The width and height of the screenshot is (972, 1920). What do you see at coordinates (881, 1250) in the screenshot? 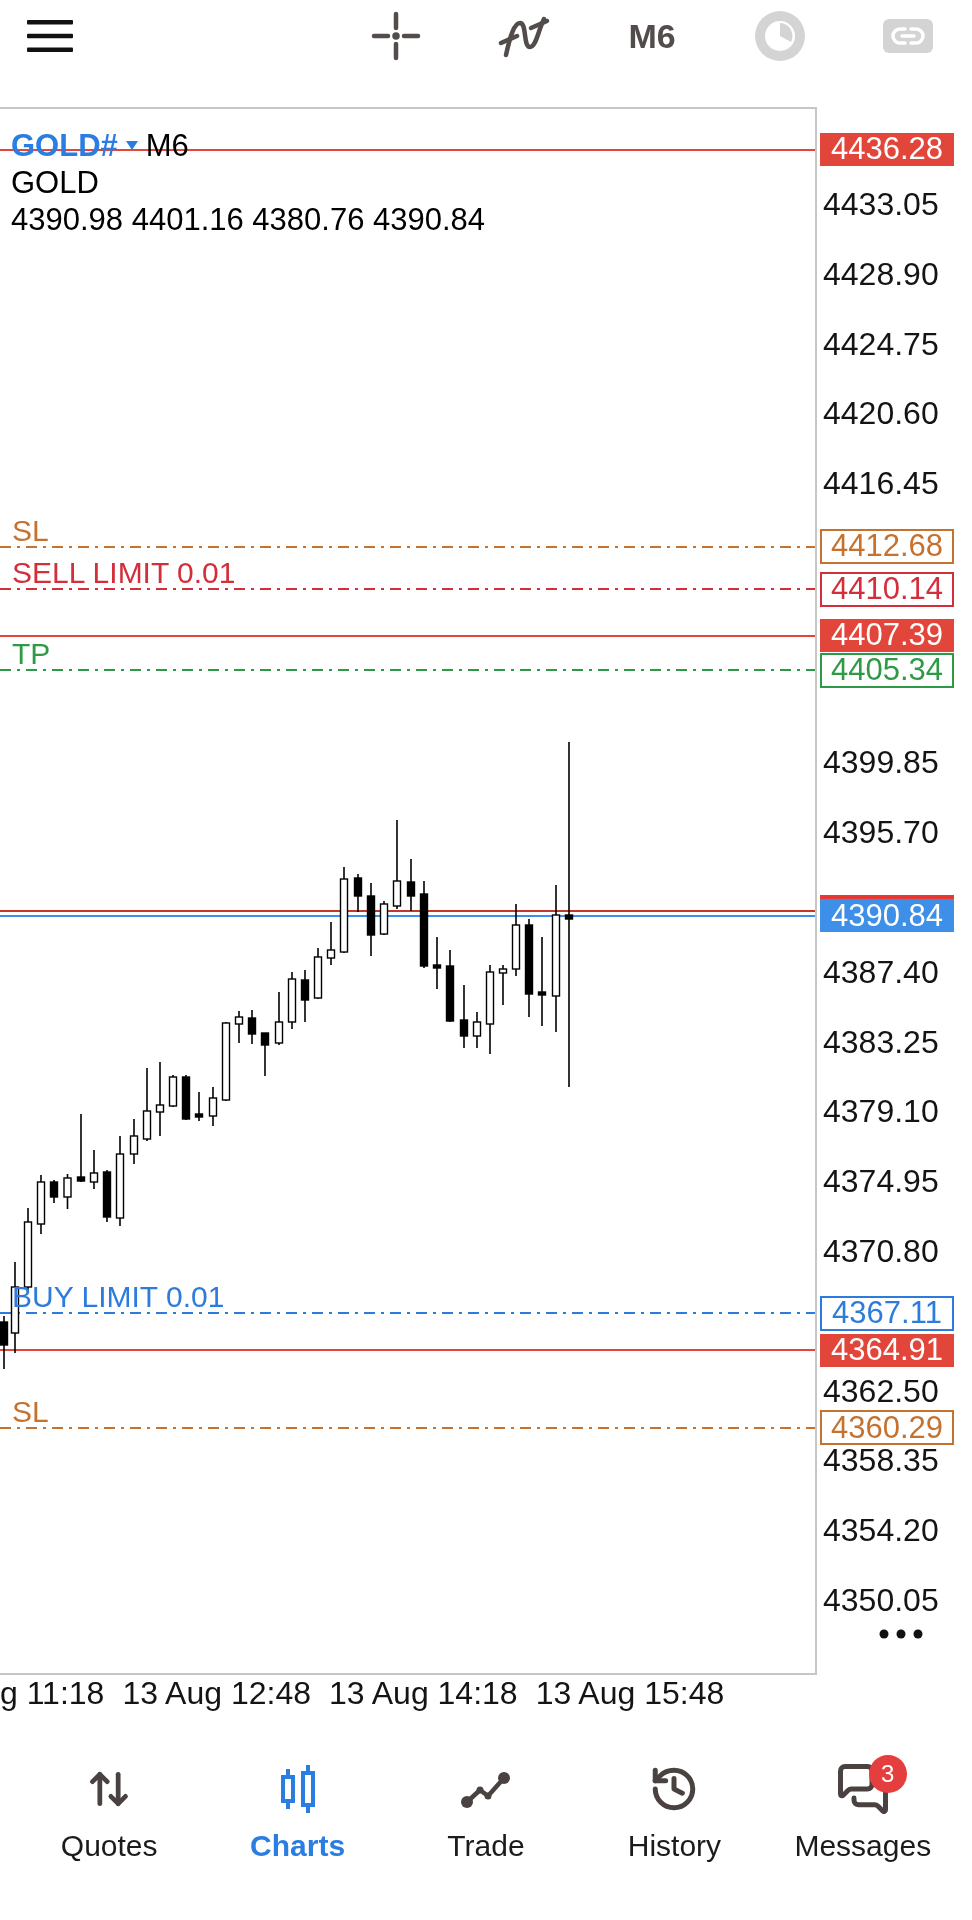
I see `price-axis-label: 4370.80` at bounding box center [881, 1250].